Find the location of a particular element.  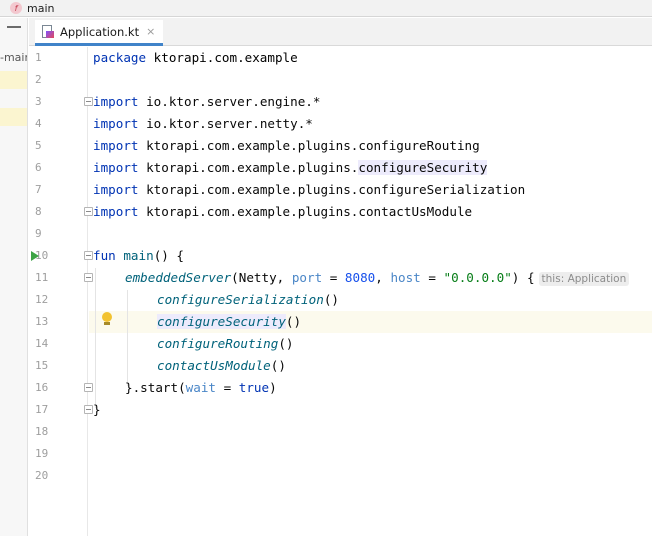

line-number: 17 is located at coordinates (42, 409).